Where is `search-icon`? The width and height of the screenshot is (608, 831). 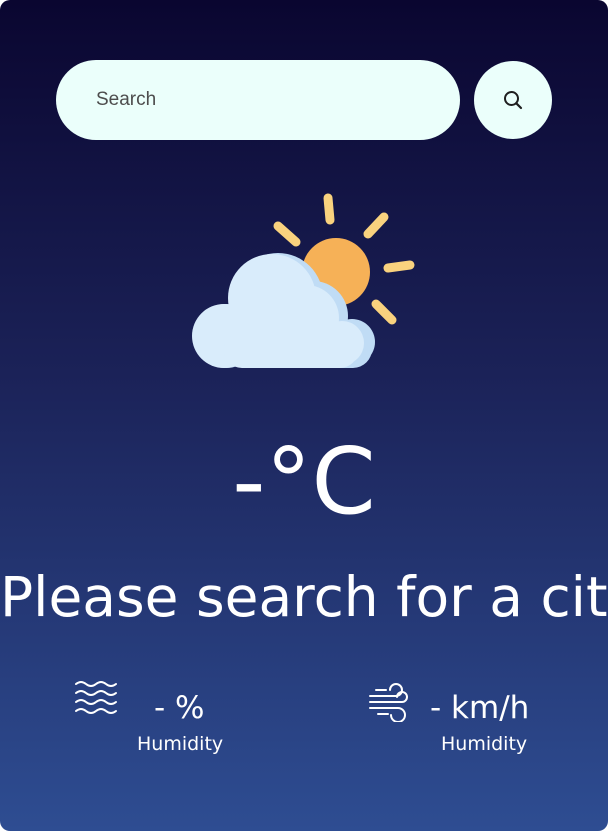 search-icon is located at coordinates (513, 100).